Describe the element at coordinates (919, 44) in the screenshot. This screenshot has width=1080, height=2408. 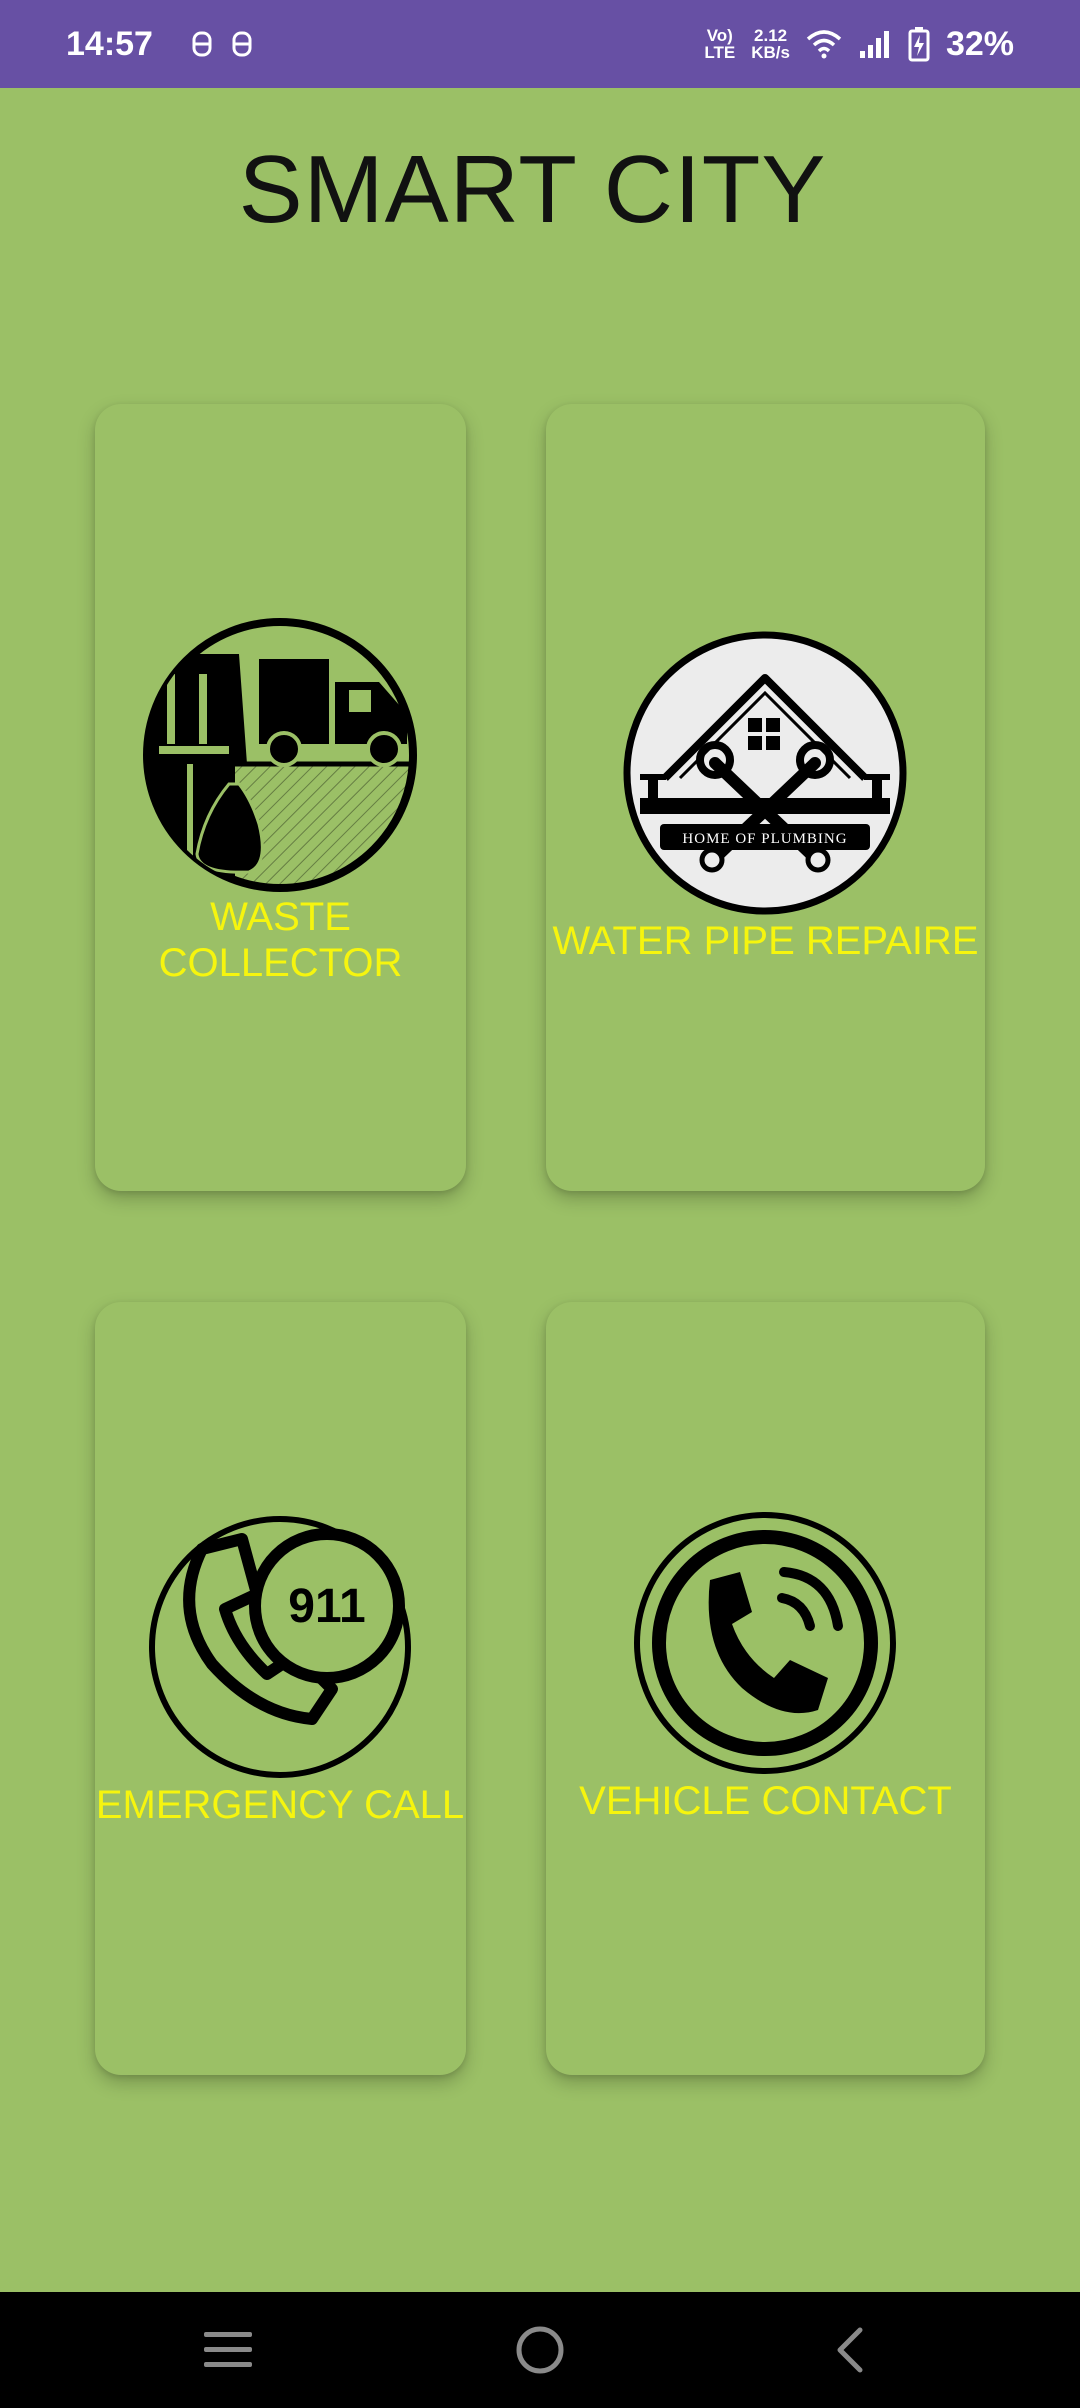
I see `battery-charging-icon` at that location.